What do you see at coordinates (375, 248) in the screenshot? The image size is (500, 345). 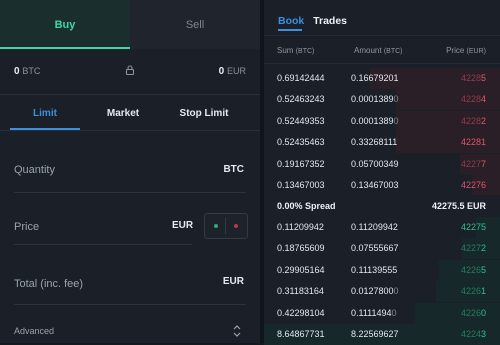 I see `bid-amount: 0.07555667` at bounding box center [375, 248].